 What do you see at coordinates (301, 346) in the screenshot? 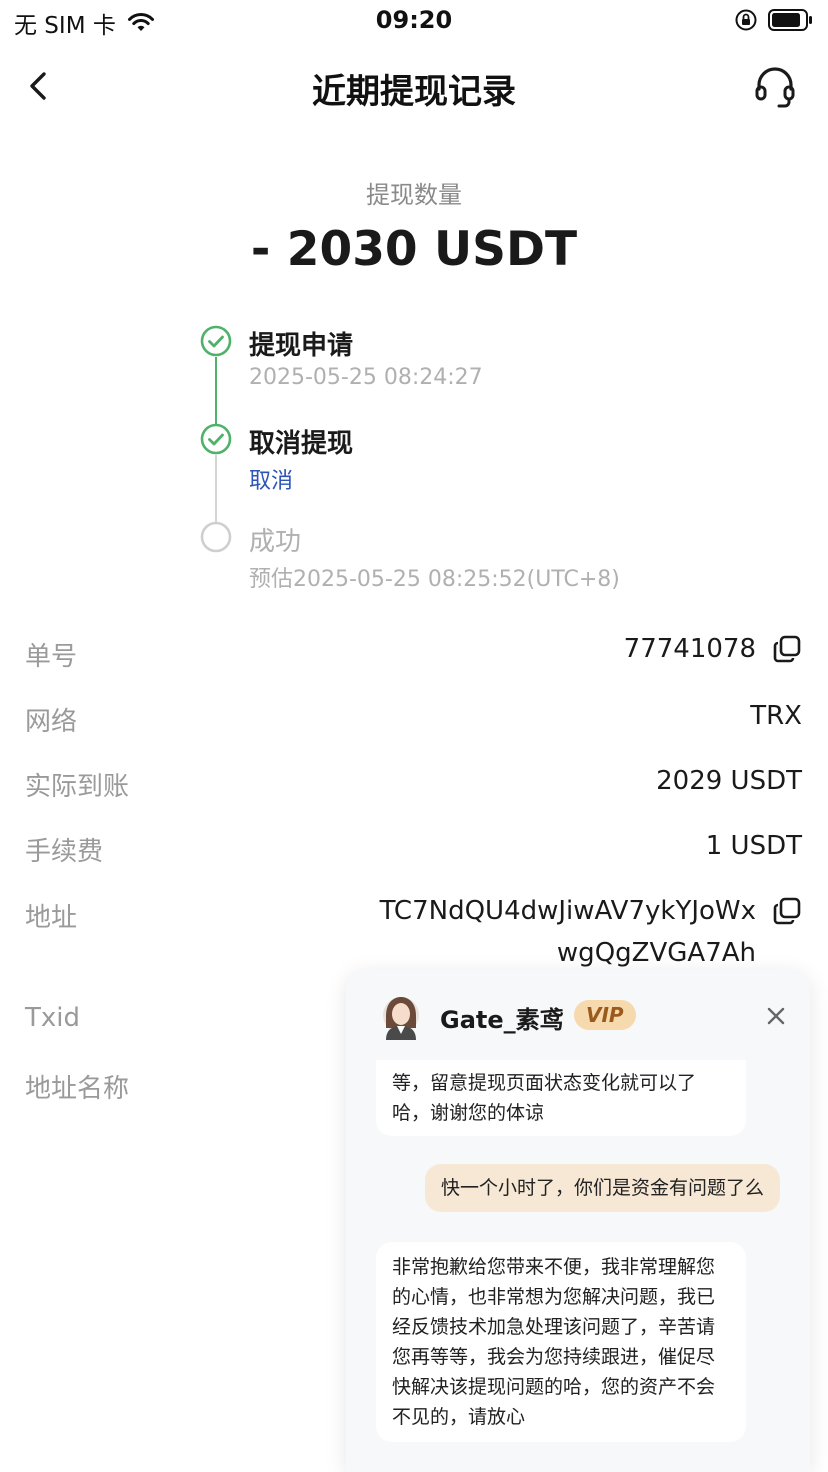
I see `timeline-step-title: 提现申请` at bounding box center [301, 346].